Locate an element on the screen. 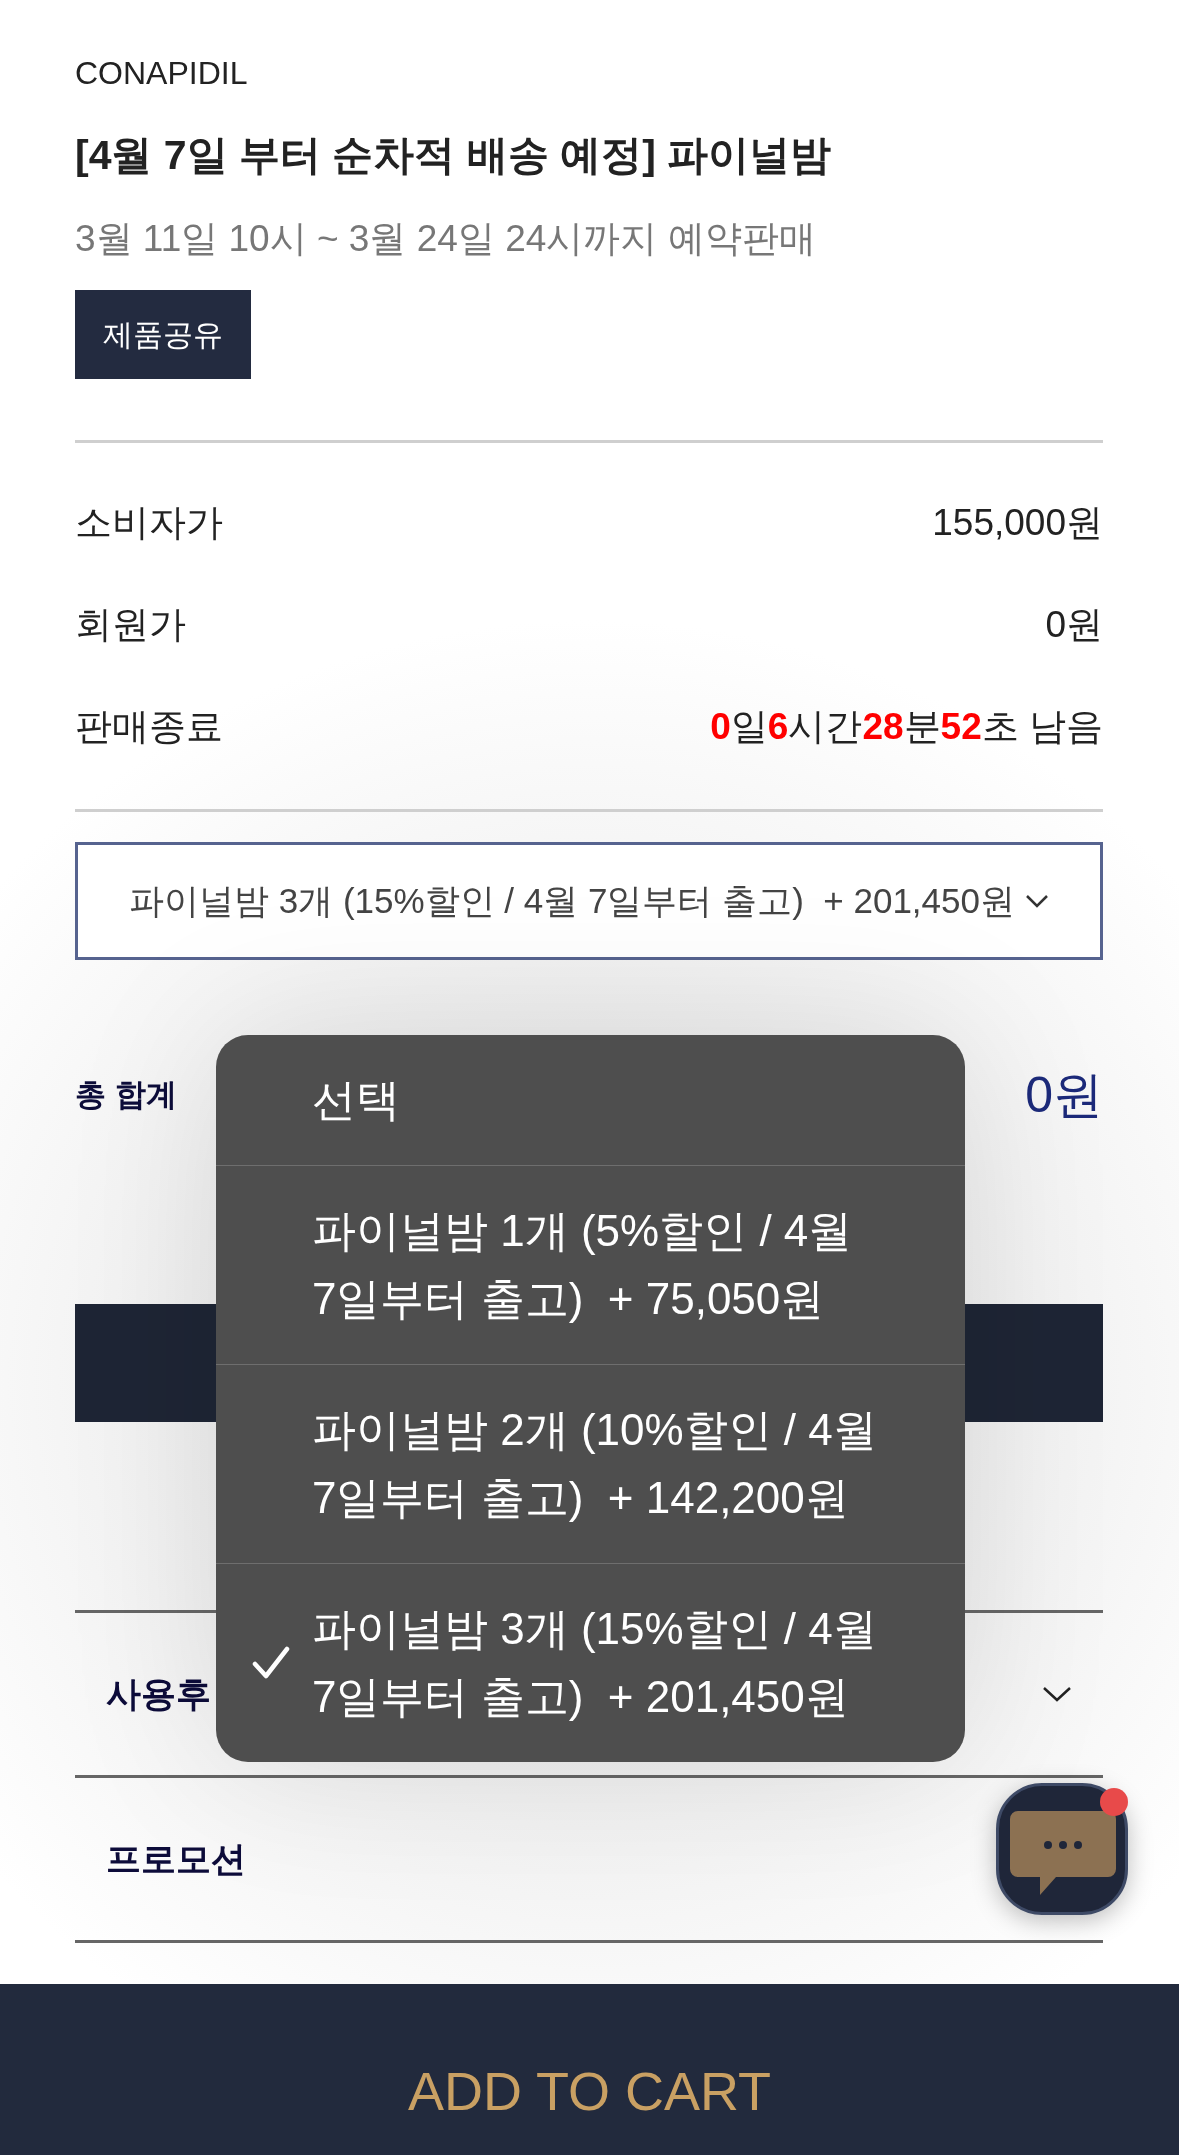  menu-option: 파이널밤 2개 (10%할인 / 4월 7일부터 출고) + 142,200원 is located at coordinates (590, 1463).